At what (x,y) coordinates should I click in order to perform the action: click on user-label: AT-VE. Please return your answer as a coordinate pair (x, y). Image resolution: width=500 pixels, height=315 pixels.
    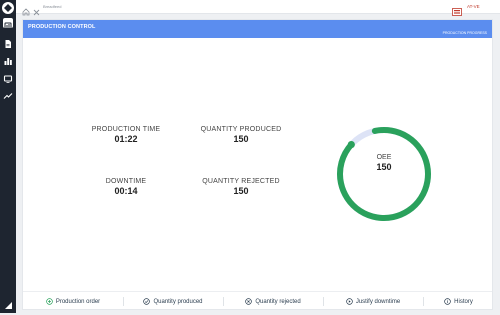
    Looking at the image, I should click on (473, 6).